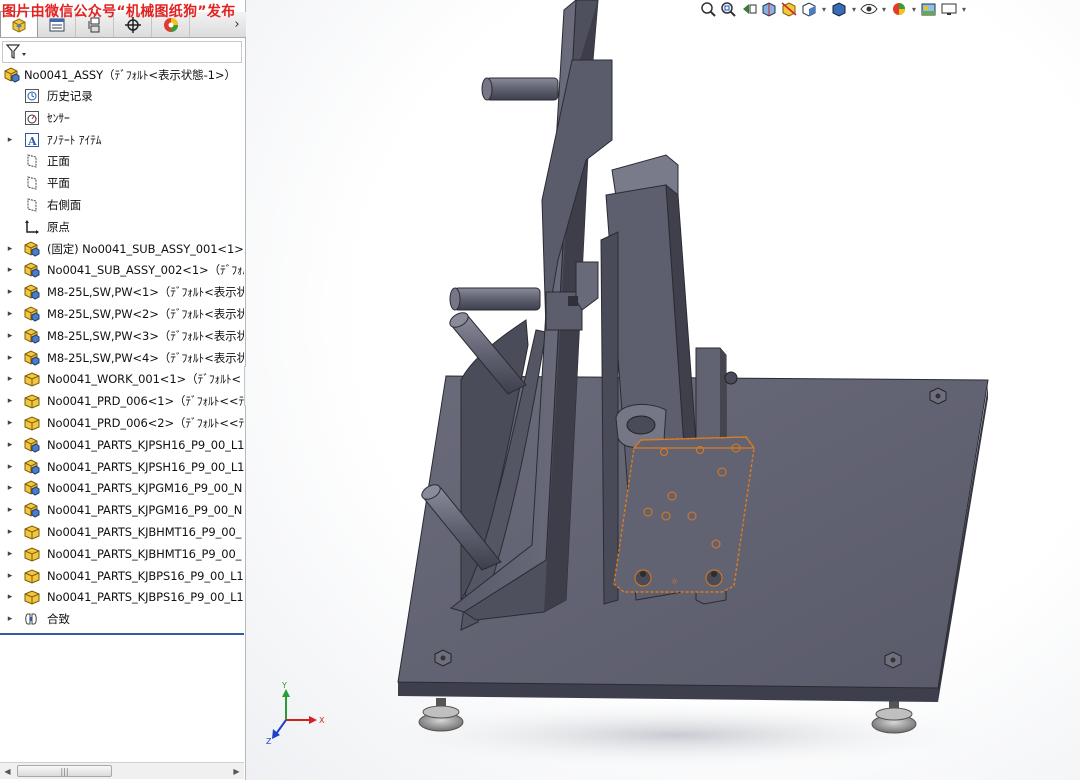  Describe the element at coordinates (520, 89) in the screenshot. I see `support-rod-top` at that location.